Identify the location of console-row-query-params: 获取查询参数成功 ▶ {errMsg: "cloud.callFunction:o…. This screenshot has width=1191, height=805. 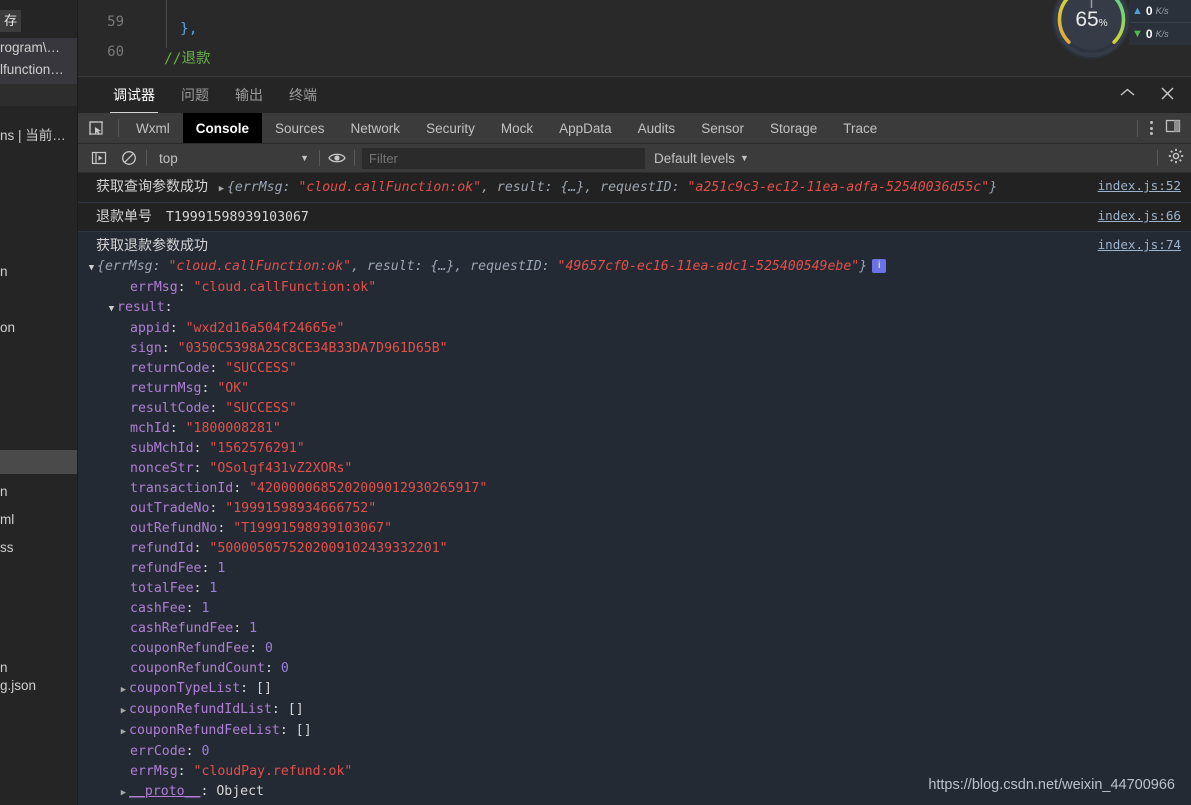
(634, 188).